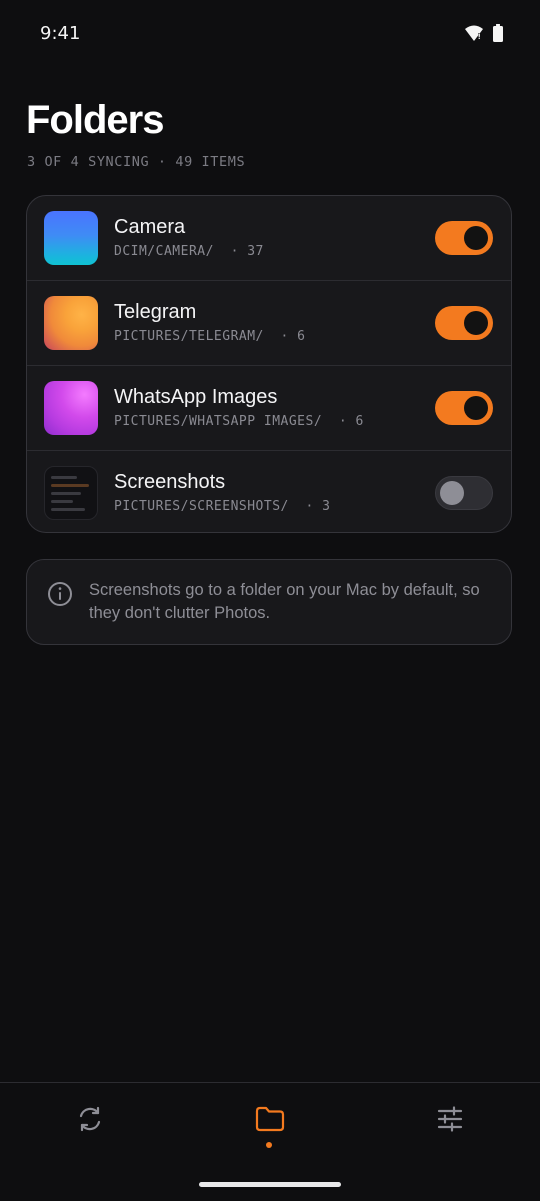  I want to click on sync-icon, so click(90, 1121).